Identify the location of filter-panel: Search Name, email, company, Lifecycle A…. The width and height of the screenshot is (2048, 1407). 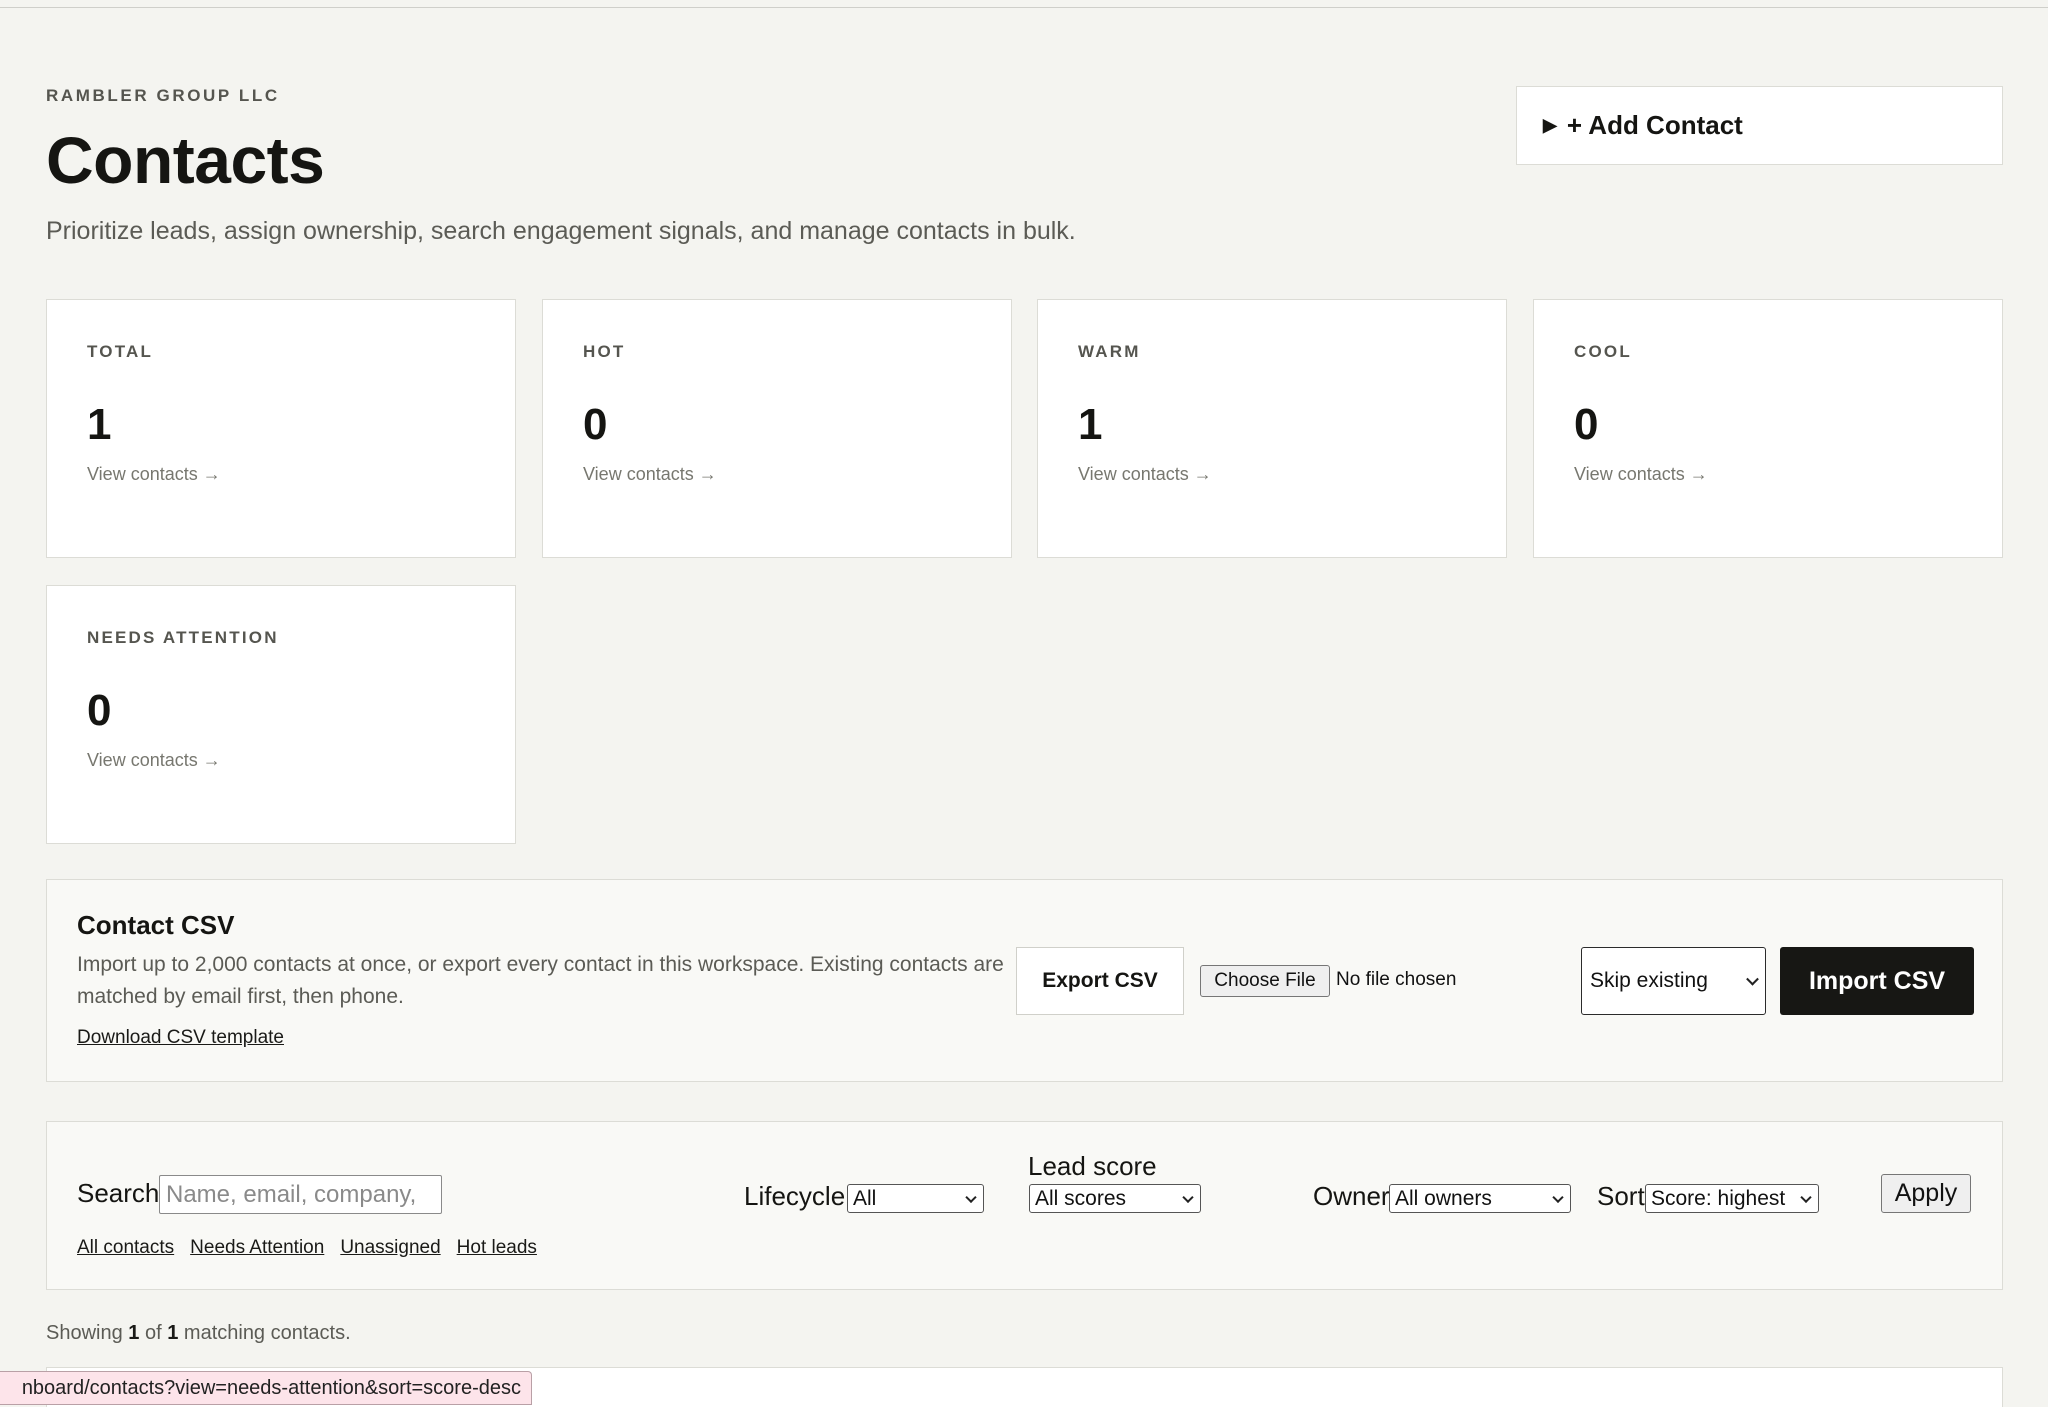
(1024, 1205).